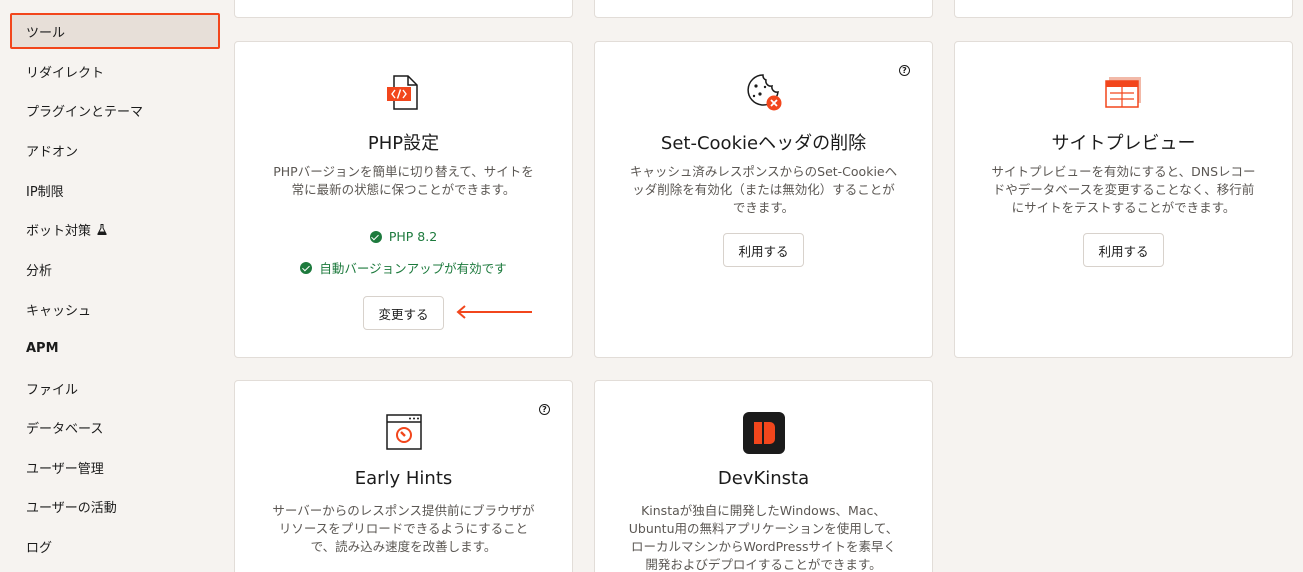 The height and width of the screenshot is (572, 1303). What do you see at coordinates (115, 388) in the screenshot?
I see `sidebar-item-files: ファイル` at bounding box center [115, 388].